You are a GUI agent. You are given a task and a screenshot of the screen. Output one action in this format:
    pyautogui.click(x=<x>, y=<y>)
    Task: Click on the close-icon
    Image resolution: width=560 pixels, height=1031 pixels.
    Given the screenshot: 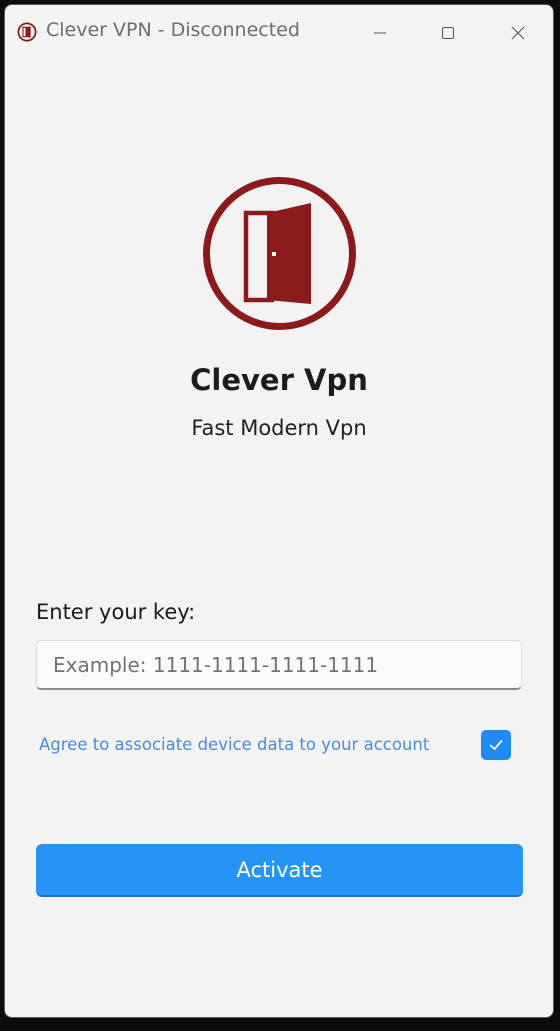 What is the action you would take?
    pyautogui.click(x=518, y=33)
    